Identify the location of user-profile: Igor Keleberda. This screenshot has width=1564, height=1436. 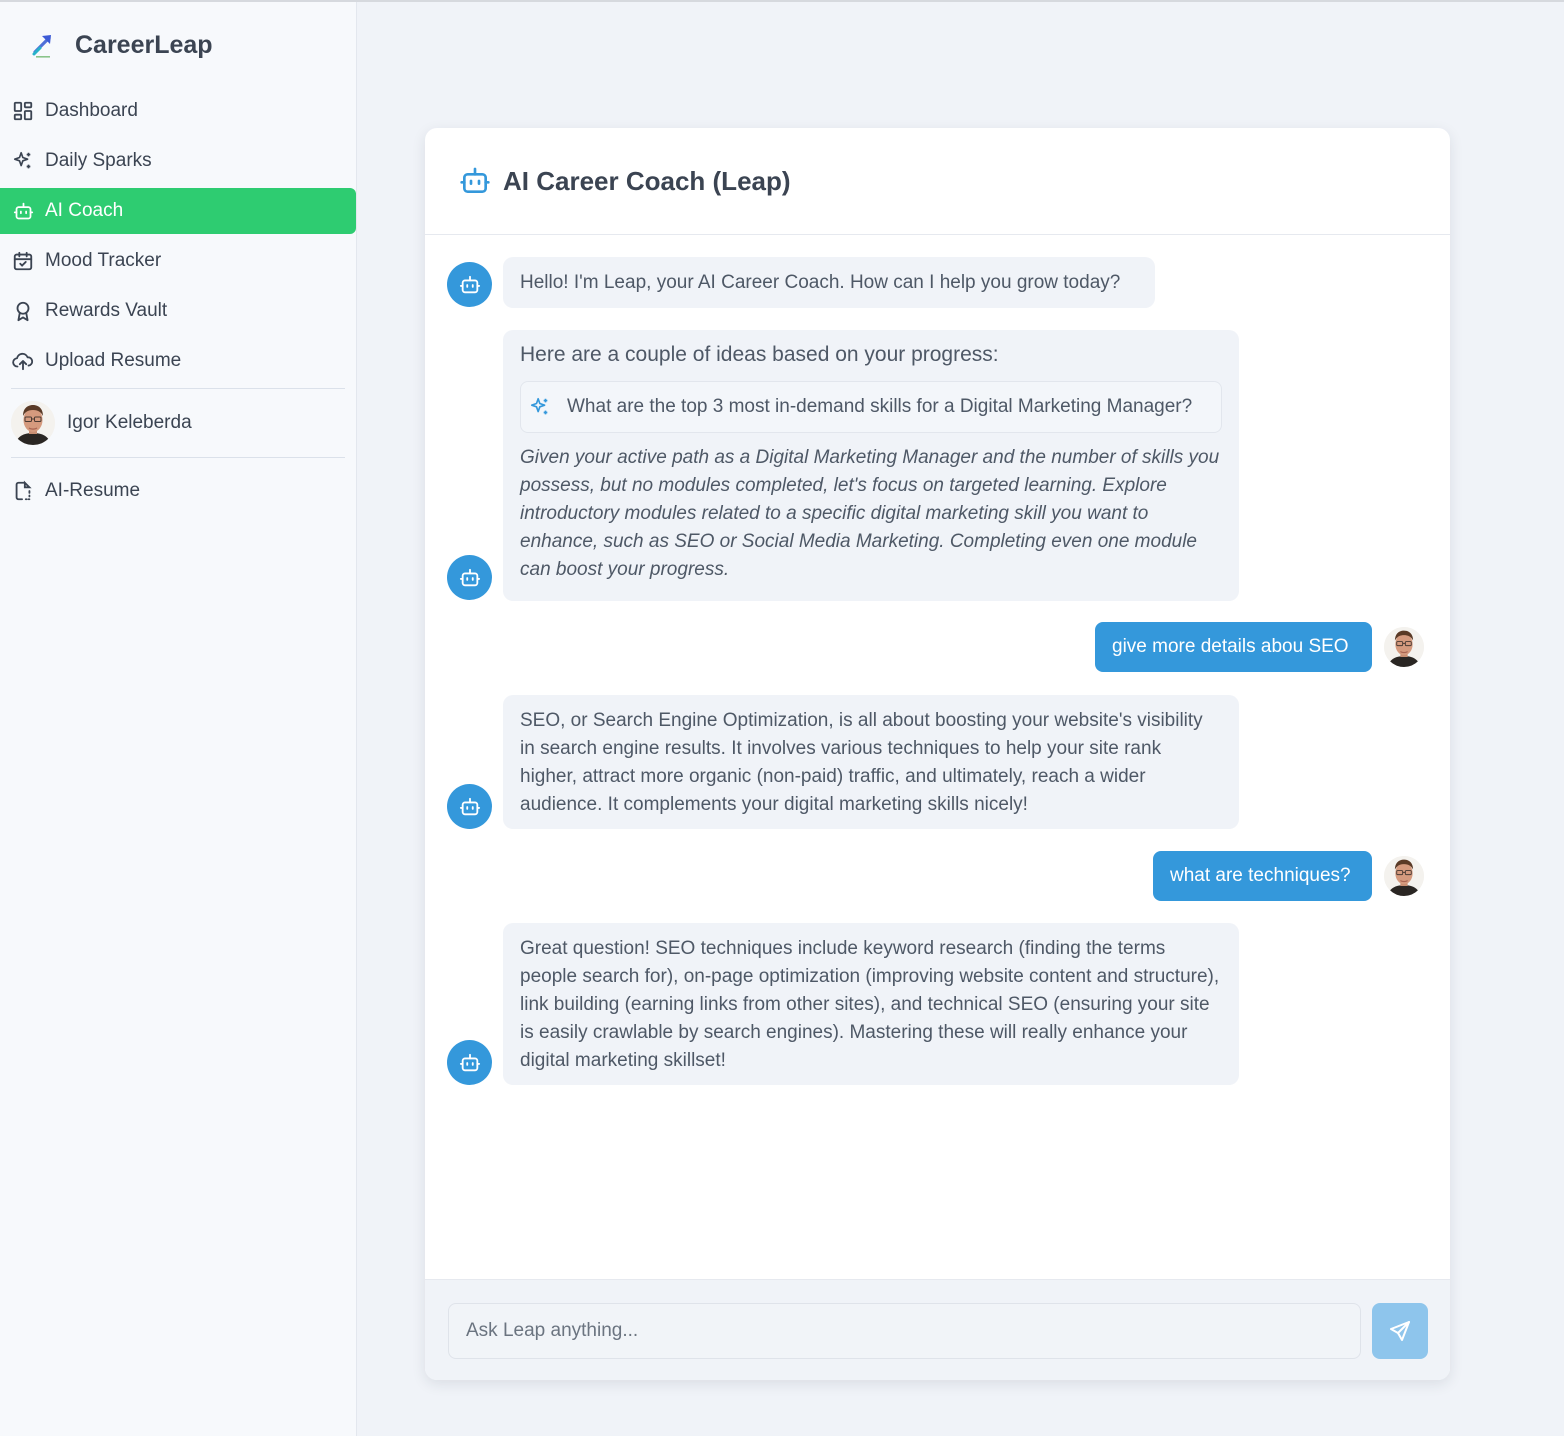
(178, 423).